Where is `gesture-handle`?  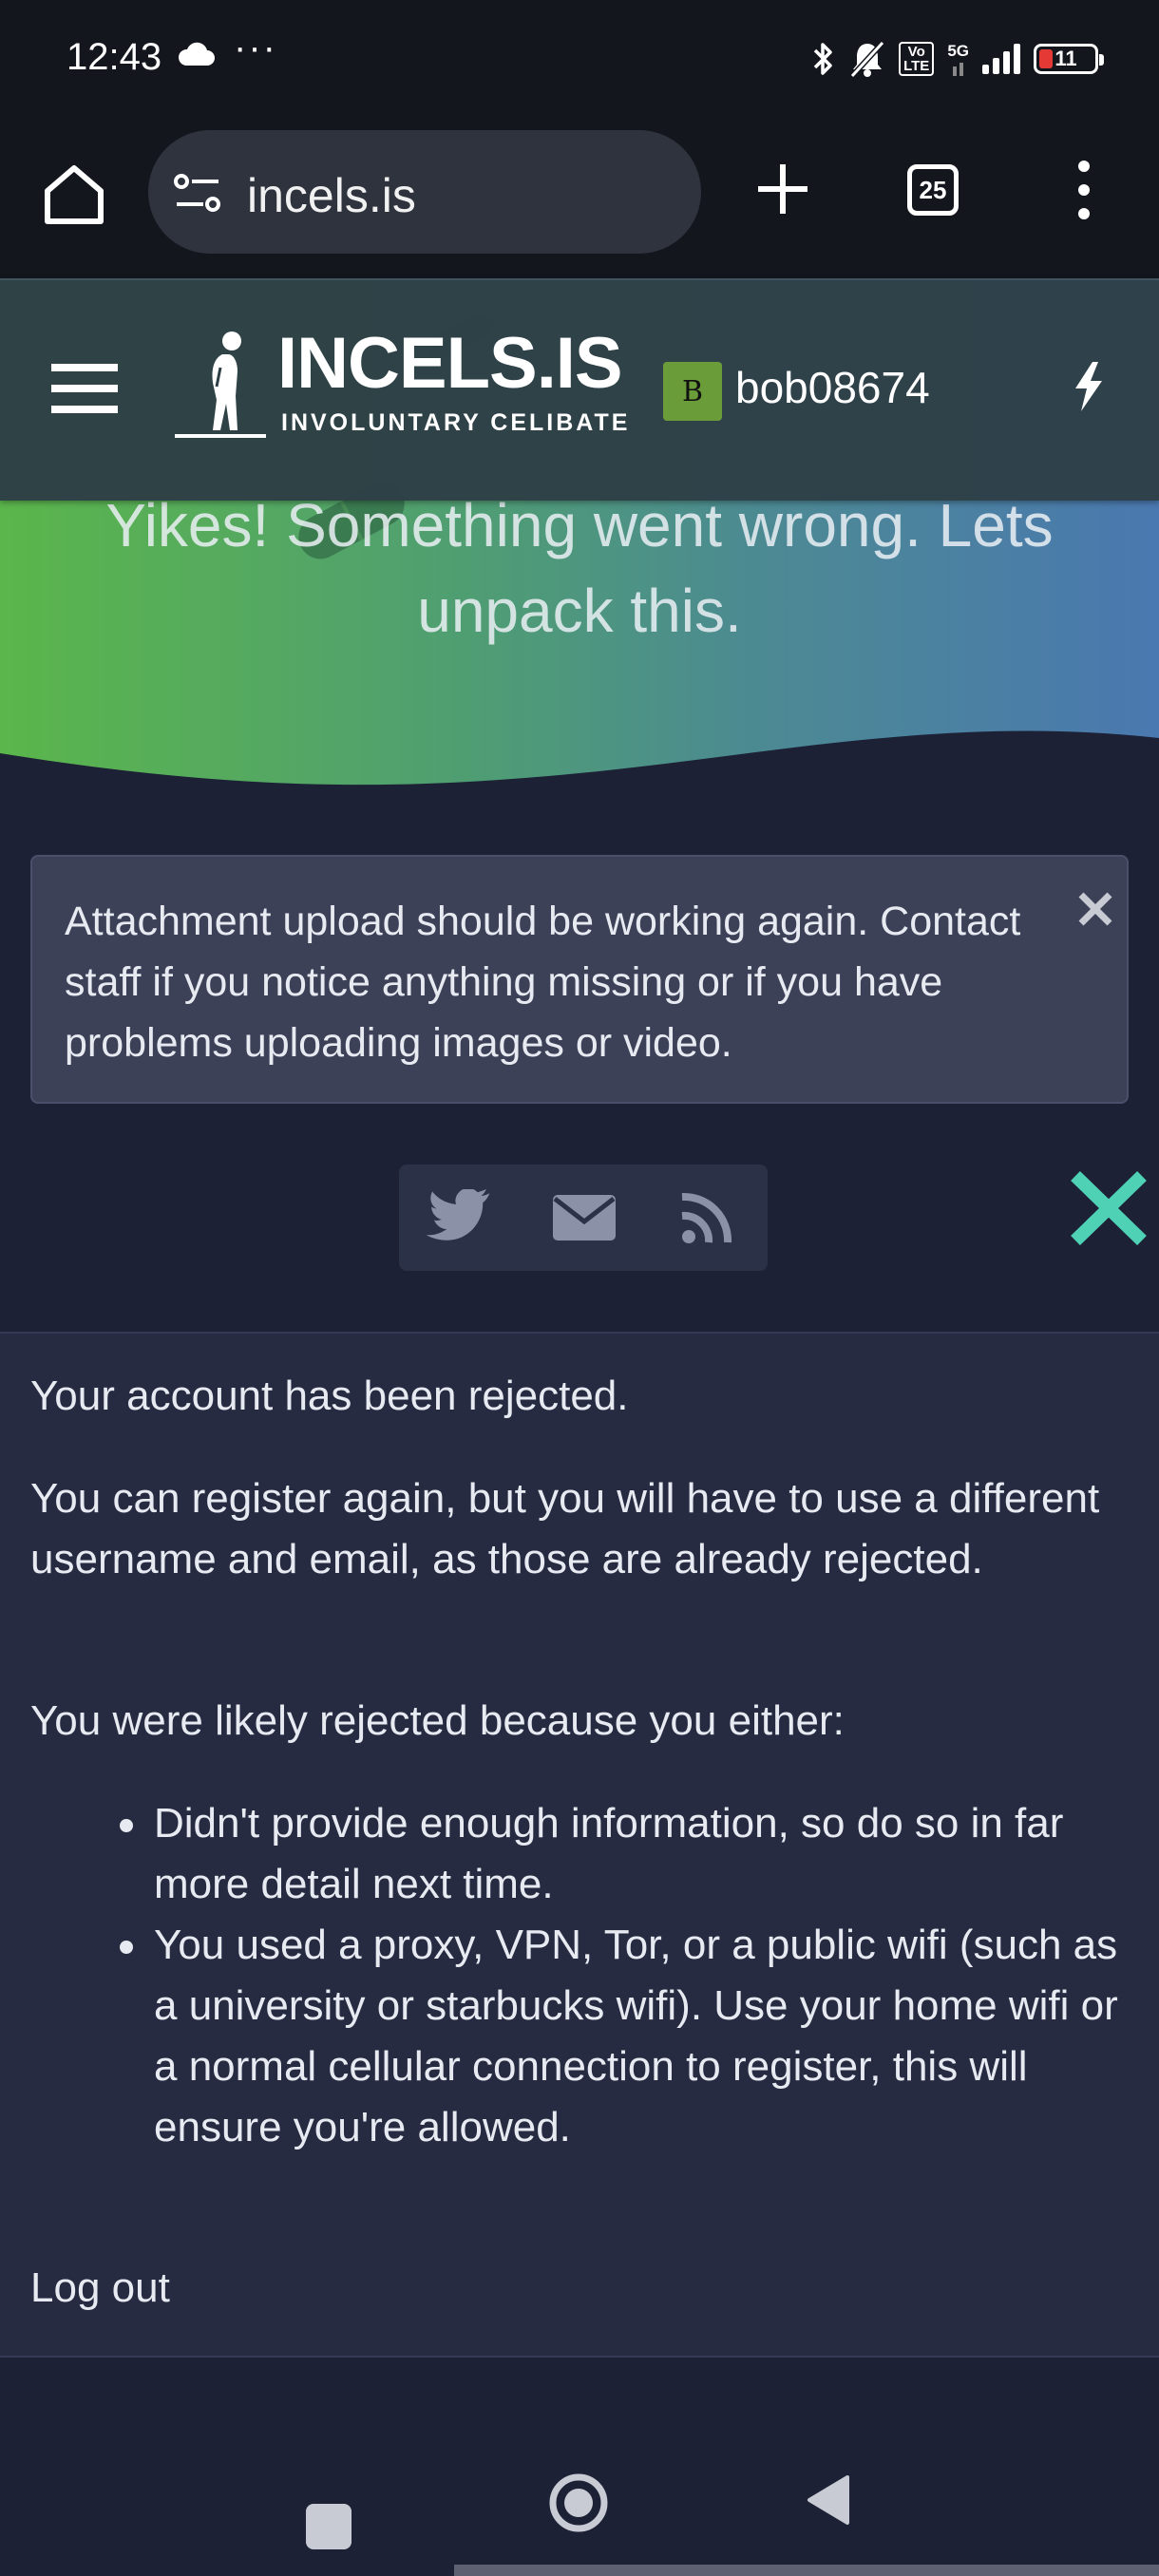 gesture-handle is located at coordinates (806, 2570).